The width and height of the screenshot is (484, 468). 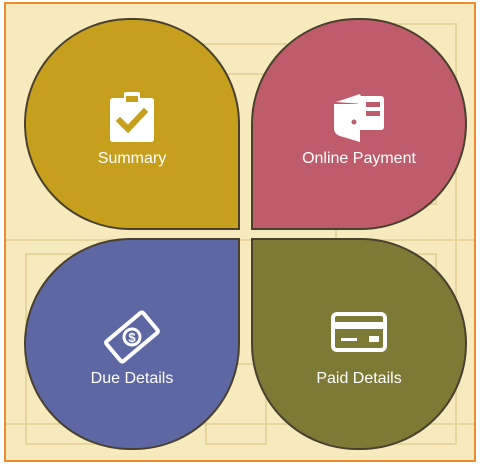 What do you see at coordinates (132, 117) in the screenshot?
I see `clipboard-check-icon` at bounding box center [132, 117].